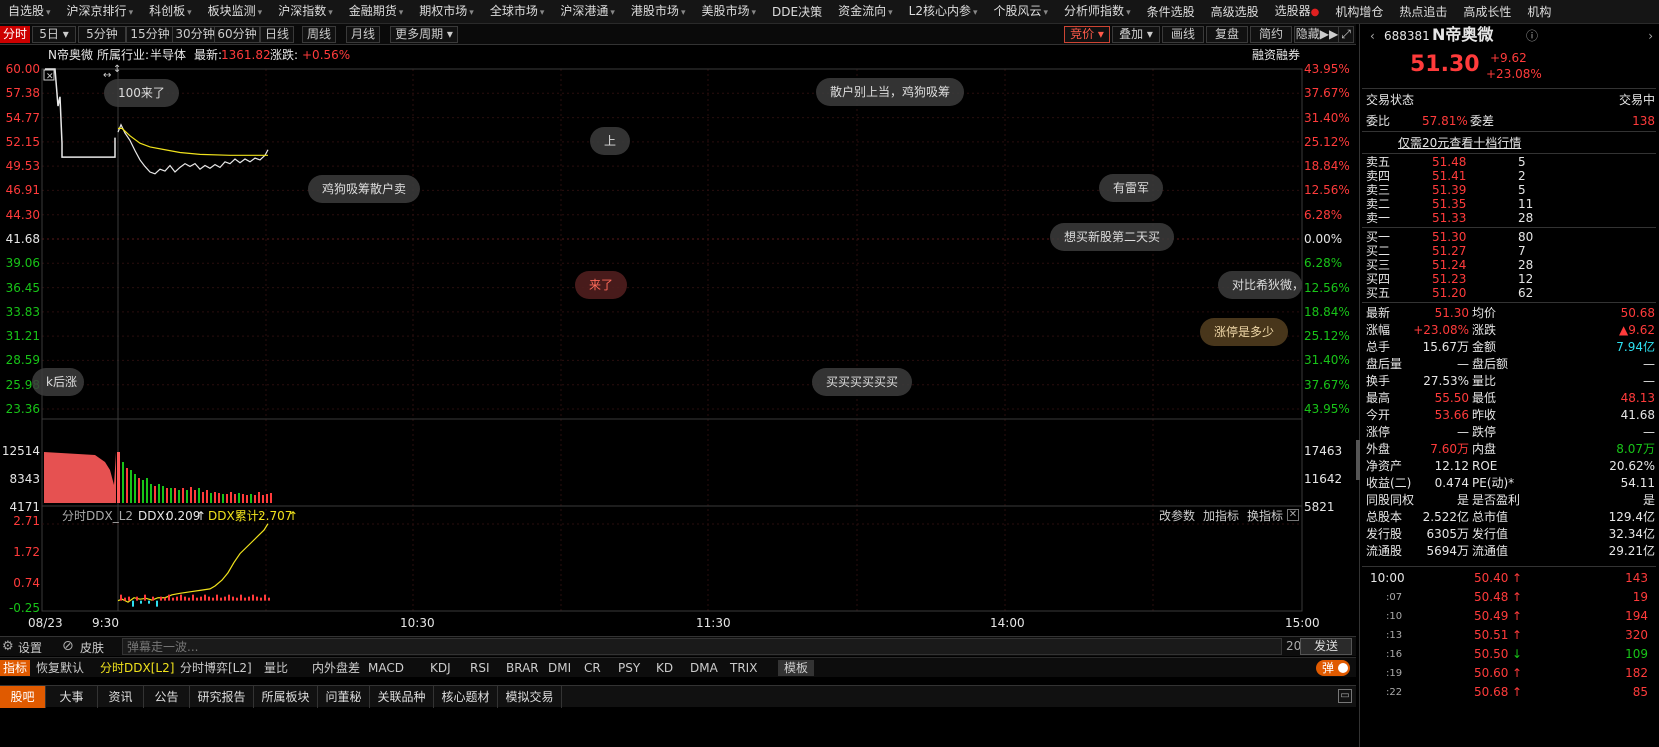 This screenshot has height=747, width=1659. Describe the element at coordinates (141, 93) in the screenshot. I see `danmaku-bubble: 100来了` at that location.